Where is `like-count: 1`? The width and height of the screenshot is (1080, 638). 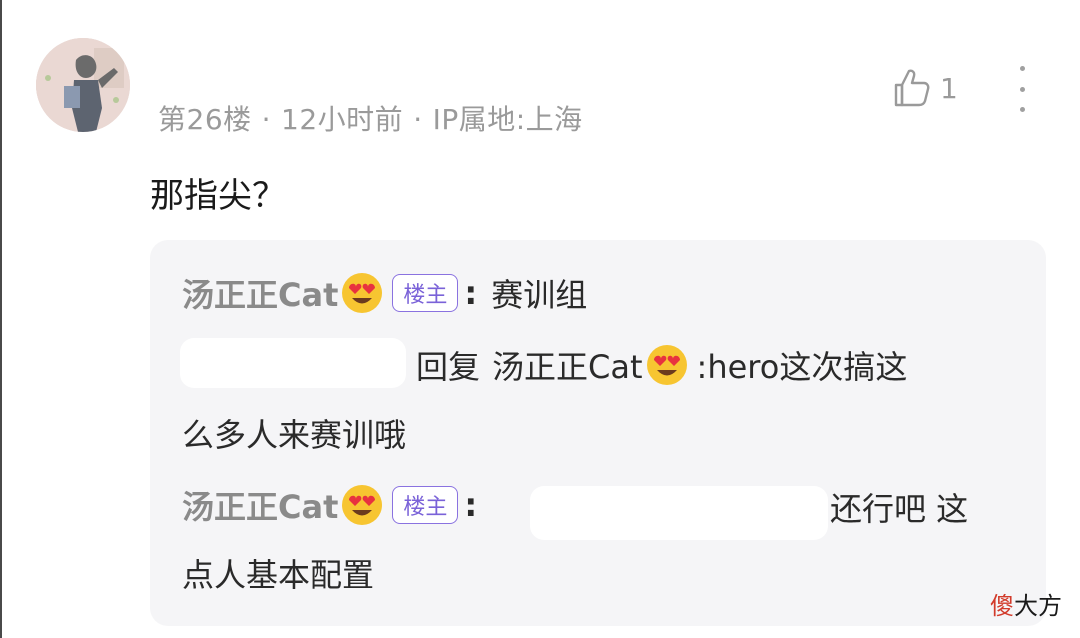 like-count: 1 is located at coordinates (949, 88).